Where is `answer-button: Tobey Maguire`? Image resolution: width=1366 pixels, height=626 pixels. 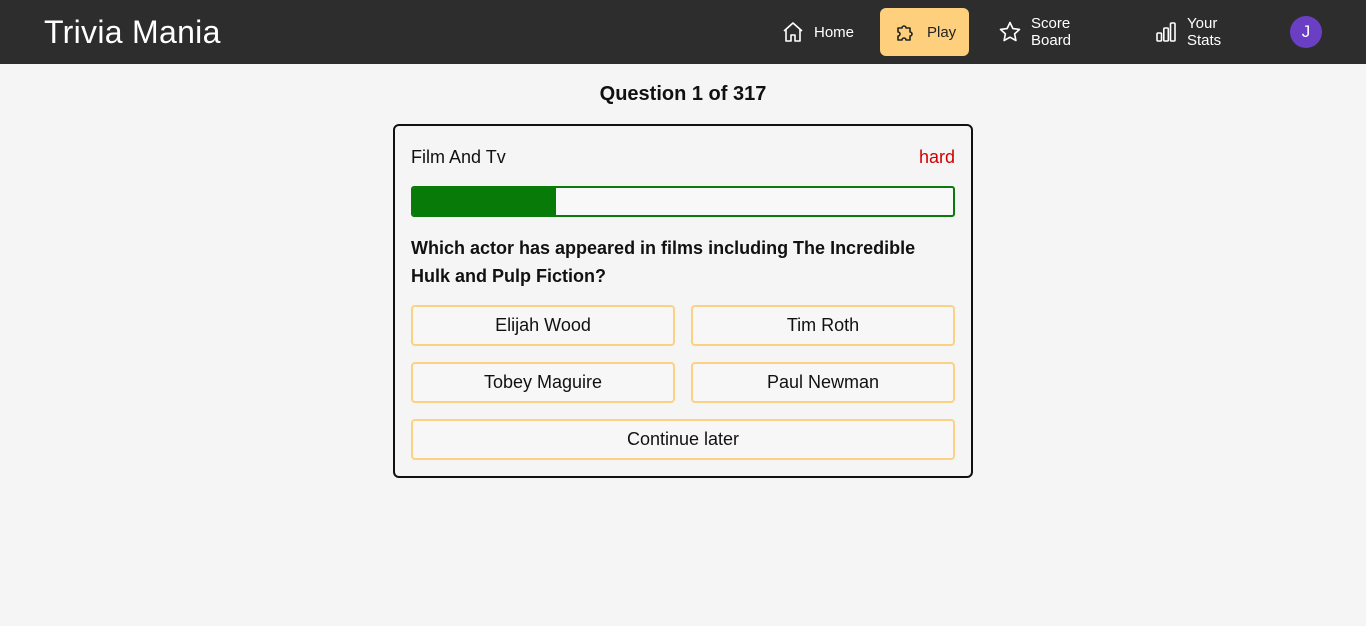
answer-button: Tobey Maguire is located at coordinates (543, 382).